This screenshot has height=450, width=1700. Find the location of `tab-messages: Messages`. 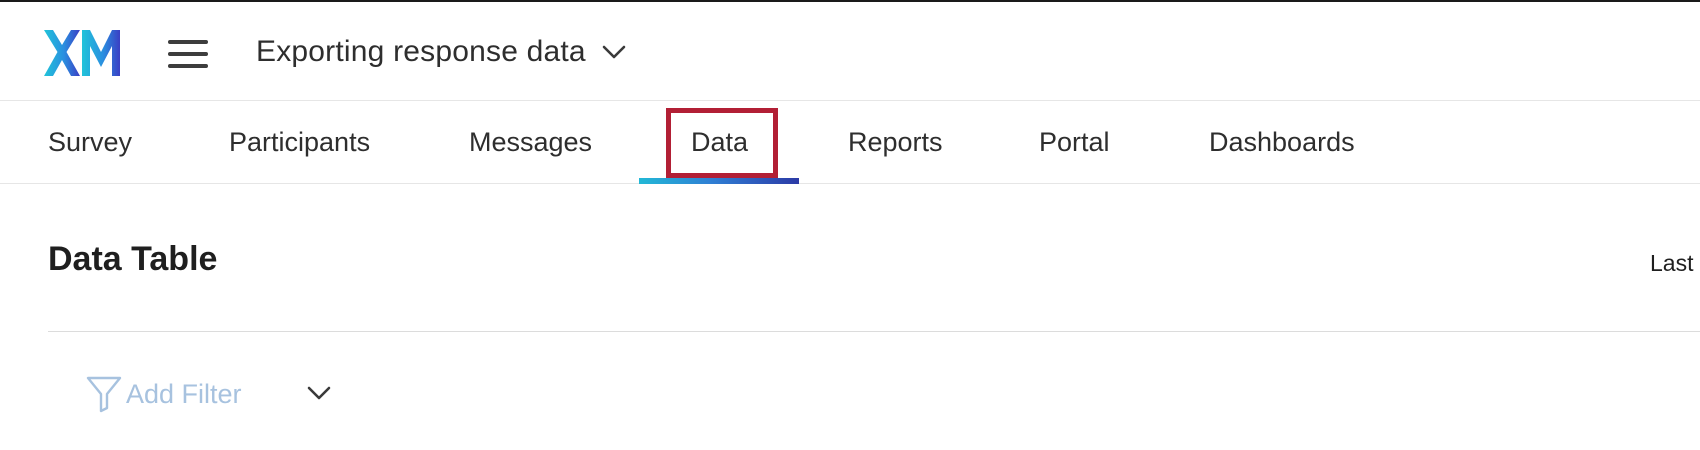

tab-messages: Messages is located at coordinates (530, 142).